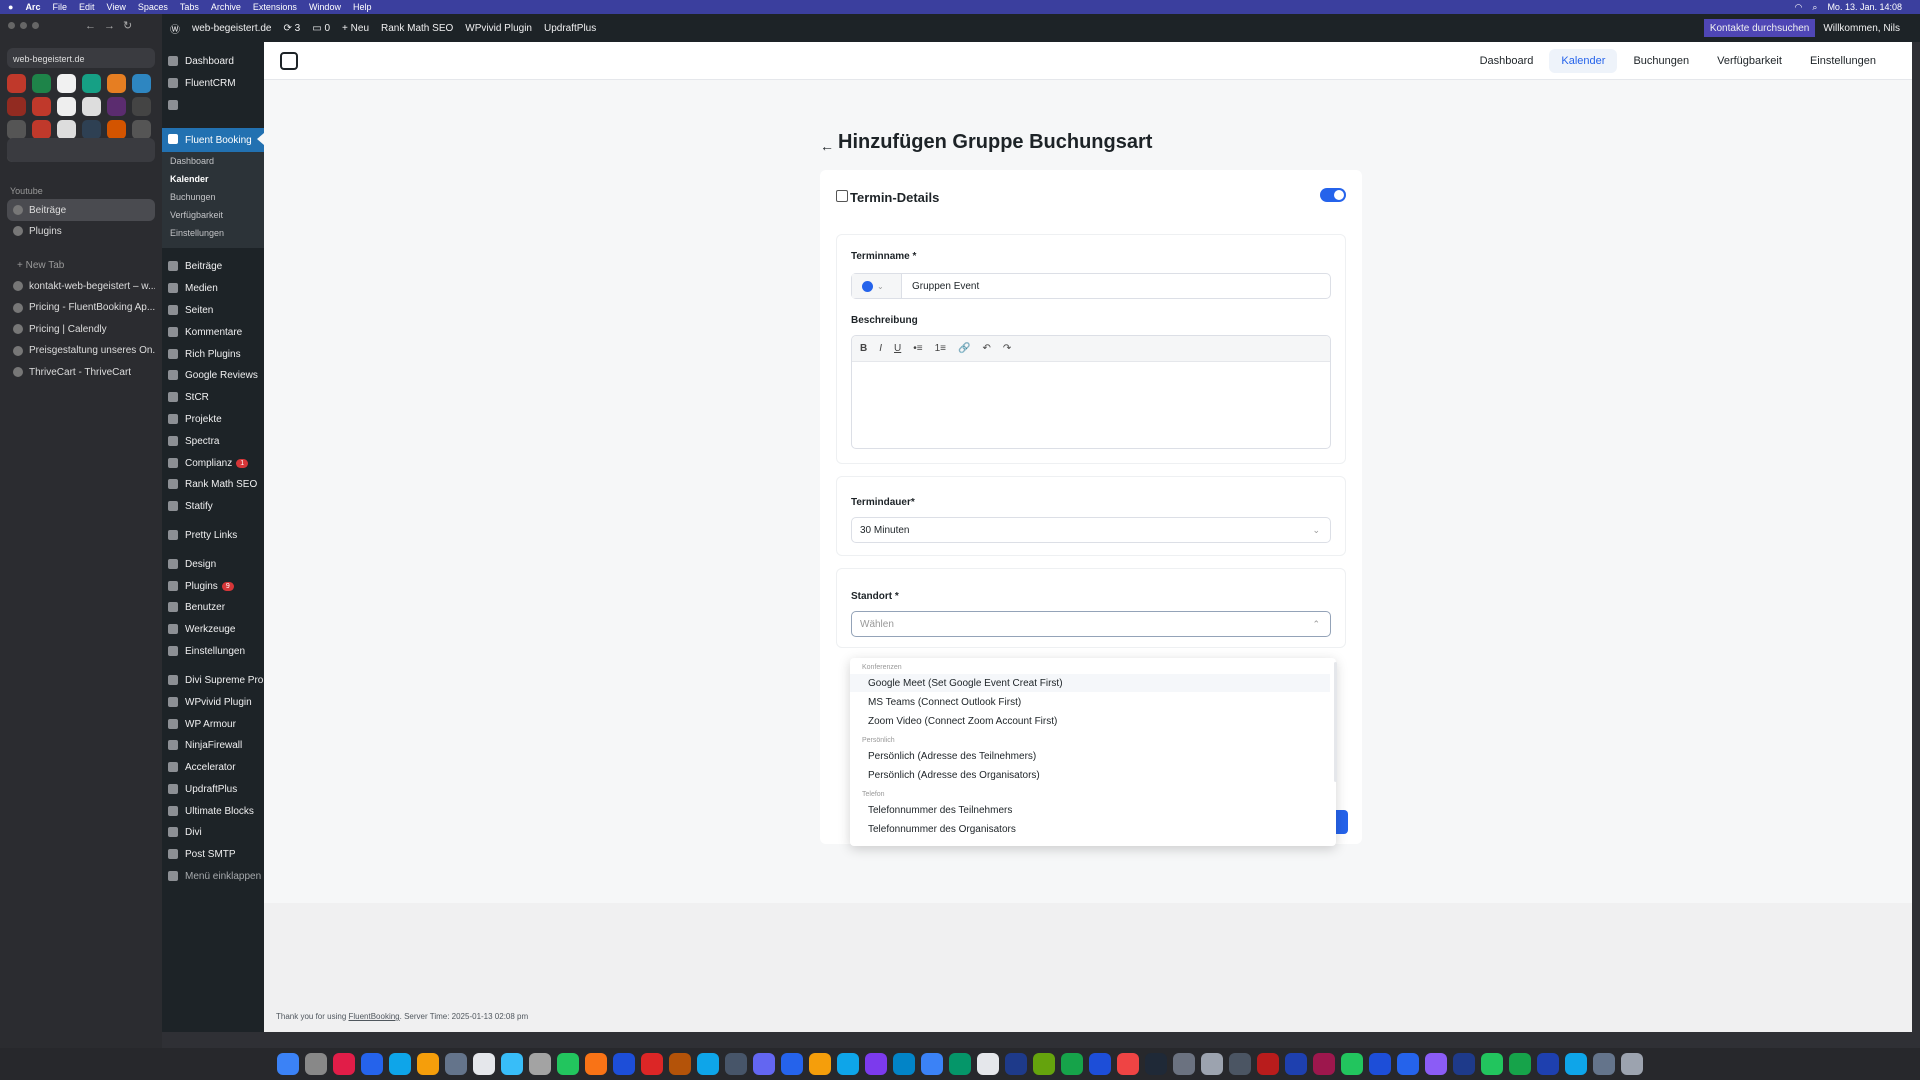 The width and height of the screenshot is (1920, 1080). Describe the element at coordinates (81, 265) in the screenshot. I see `new-tab-button: + New Tab` at that location.